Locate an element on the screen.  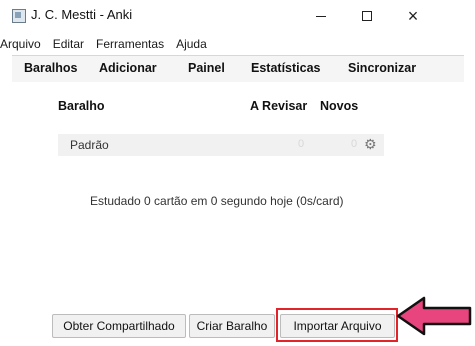
pointer-arrow-icon is located at coordinates (434, 316).